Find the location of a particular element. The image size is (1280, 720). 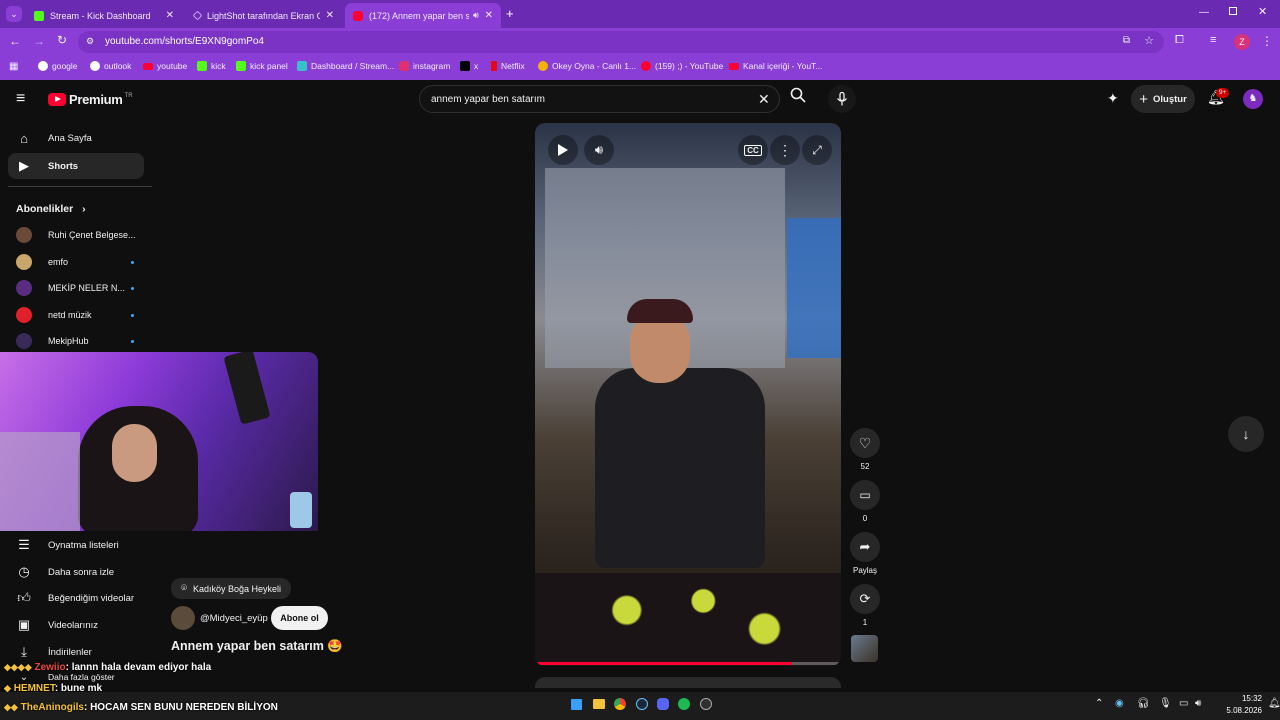

tray-network-icon: ▭ is located at coordinates (1183, 703).